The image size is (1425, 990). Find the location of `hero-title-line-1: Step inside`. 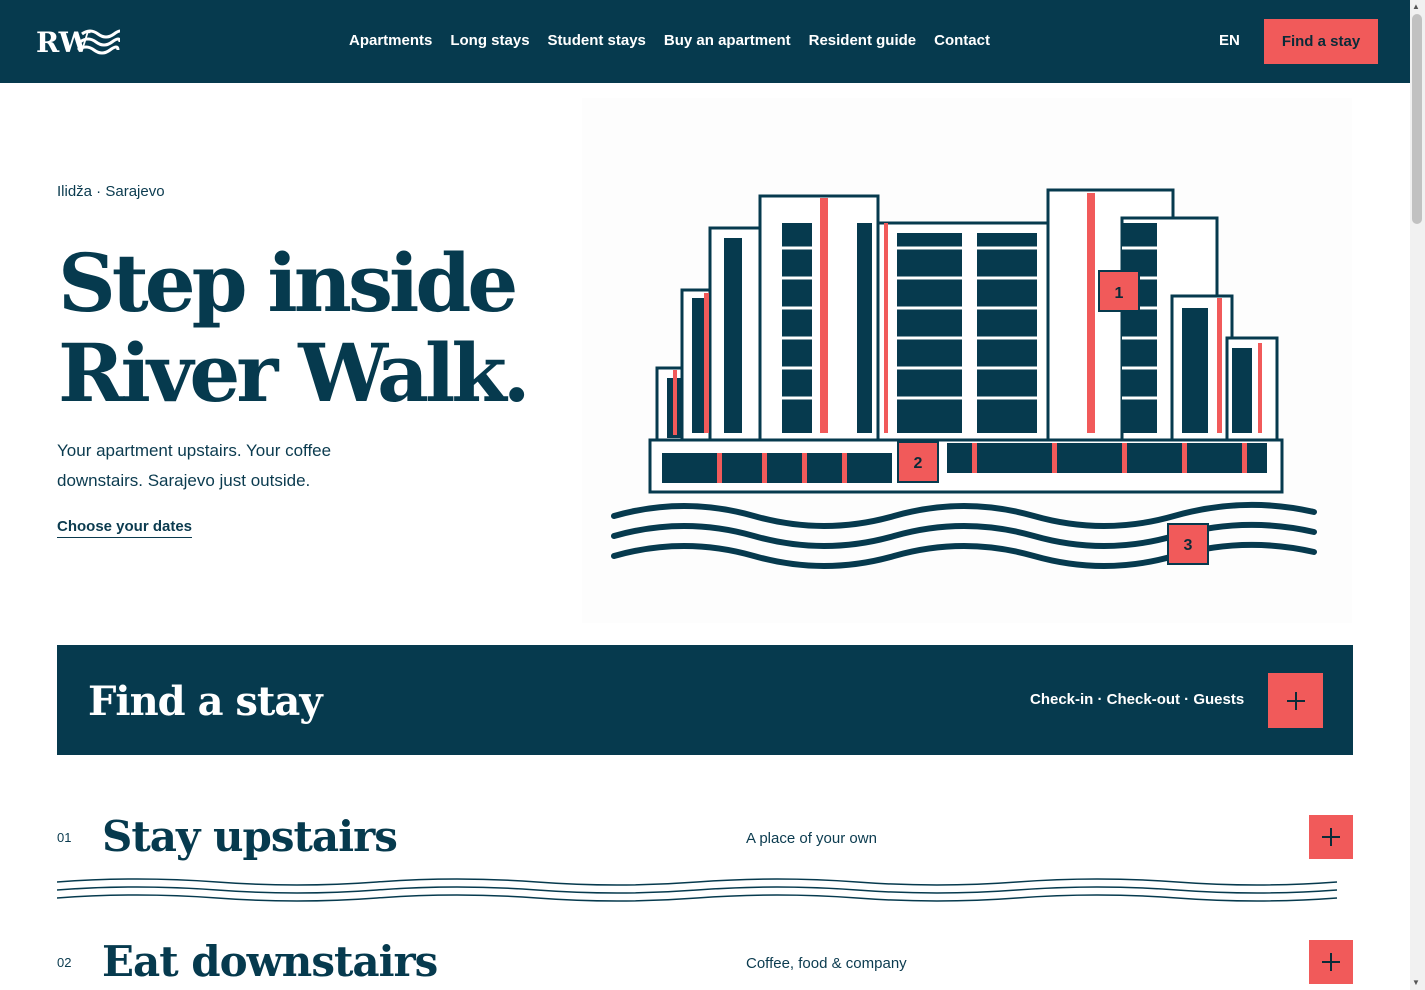

hero-title-line-1: Step inside is located at coordinates (288, 283).